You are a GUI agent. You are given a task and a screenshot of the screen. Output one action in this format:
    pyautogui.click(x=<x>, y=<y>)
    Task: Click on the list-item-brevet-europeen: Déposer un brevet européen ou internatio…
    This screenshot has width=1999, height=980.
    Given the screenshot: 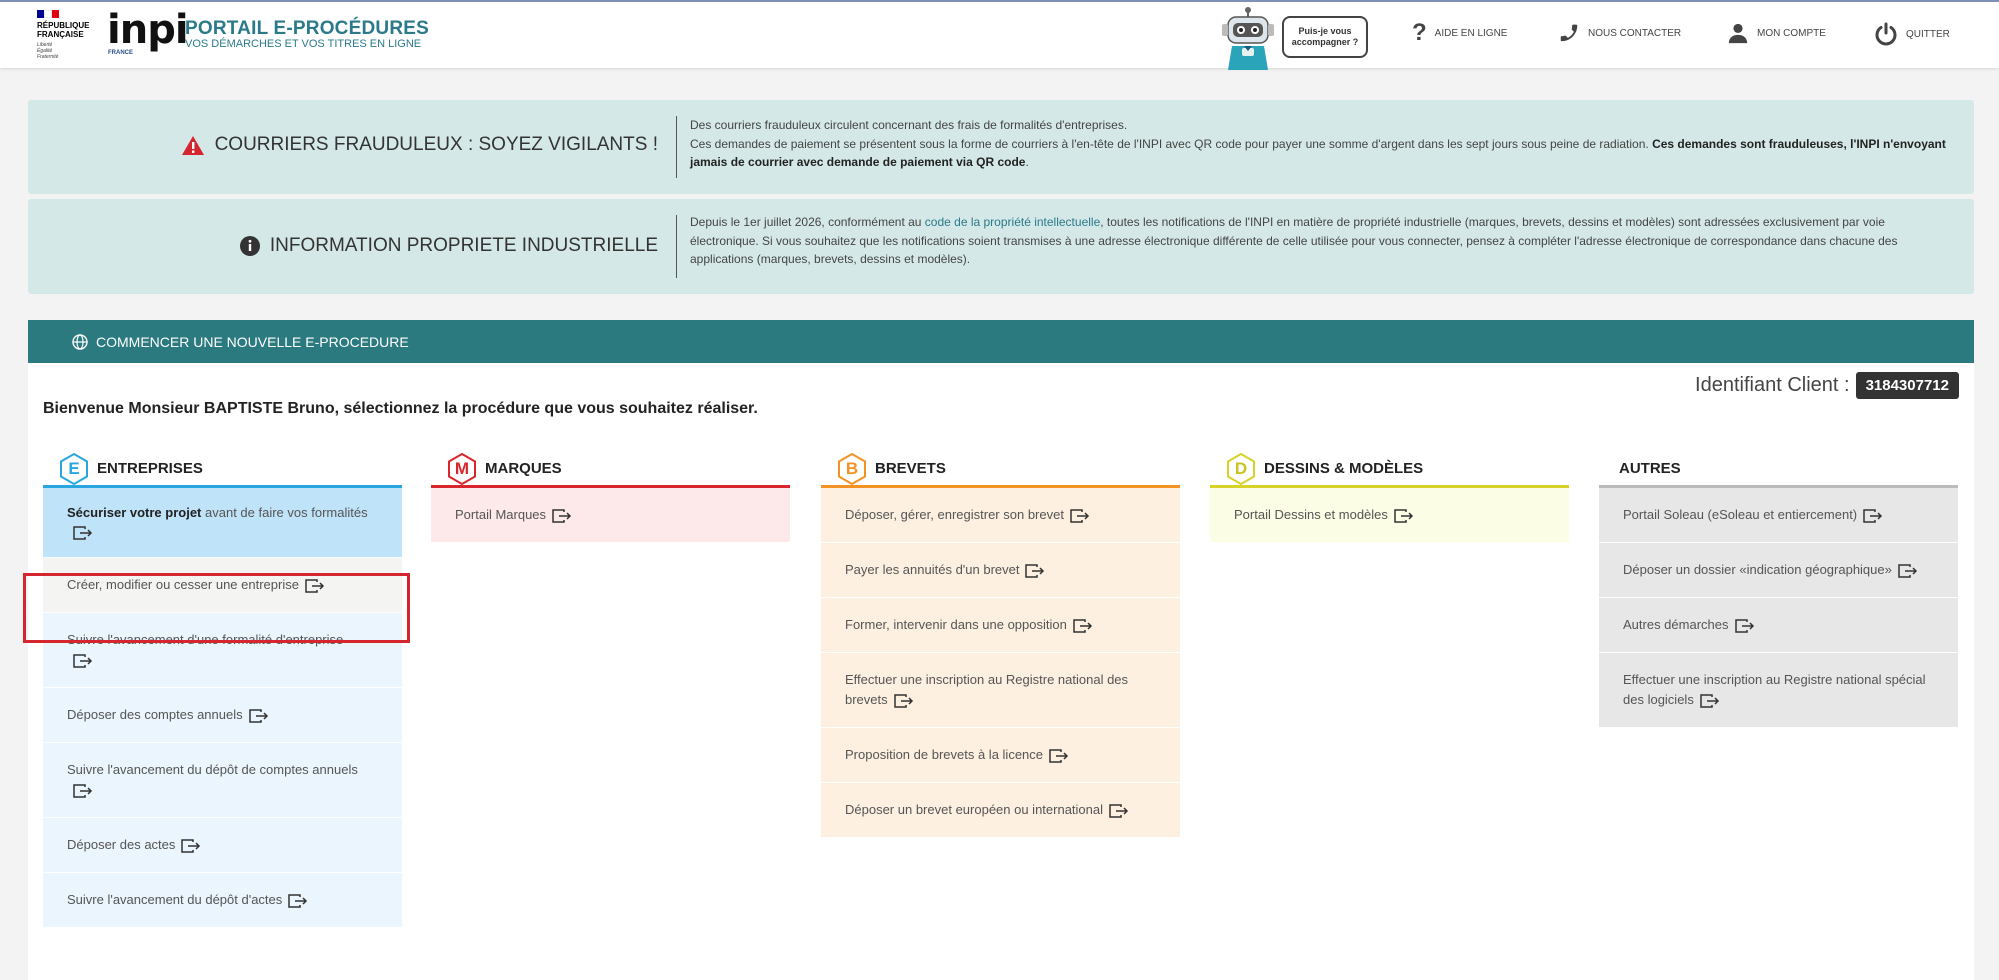 What is the action you would take?
    pyautogui.click(x=1000, y=810)
    